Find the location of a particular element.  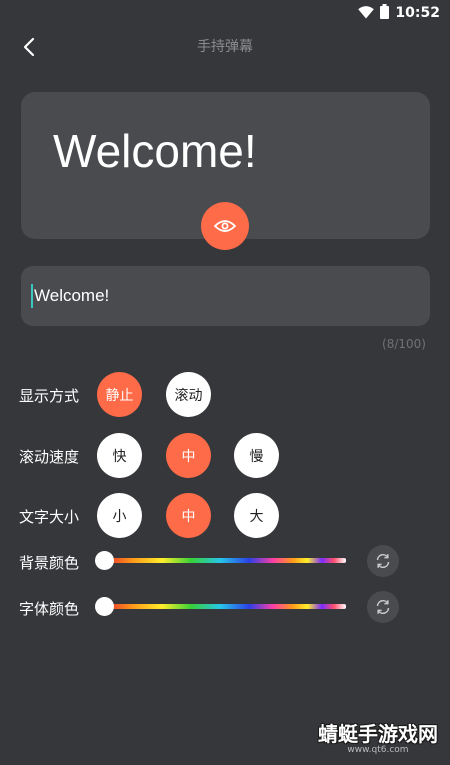

background-color-reset-button is located at coordinates (383, 561).